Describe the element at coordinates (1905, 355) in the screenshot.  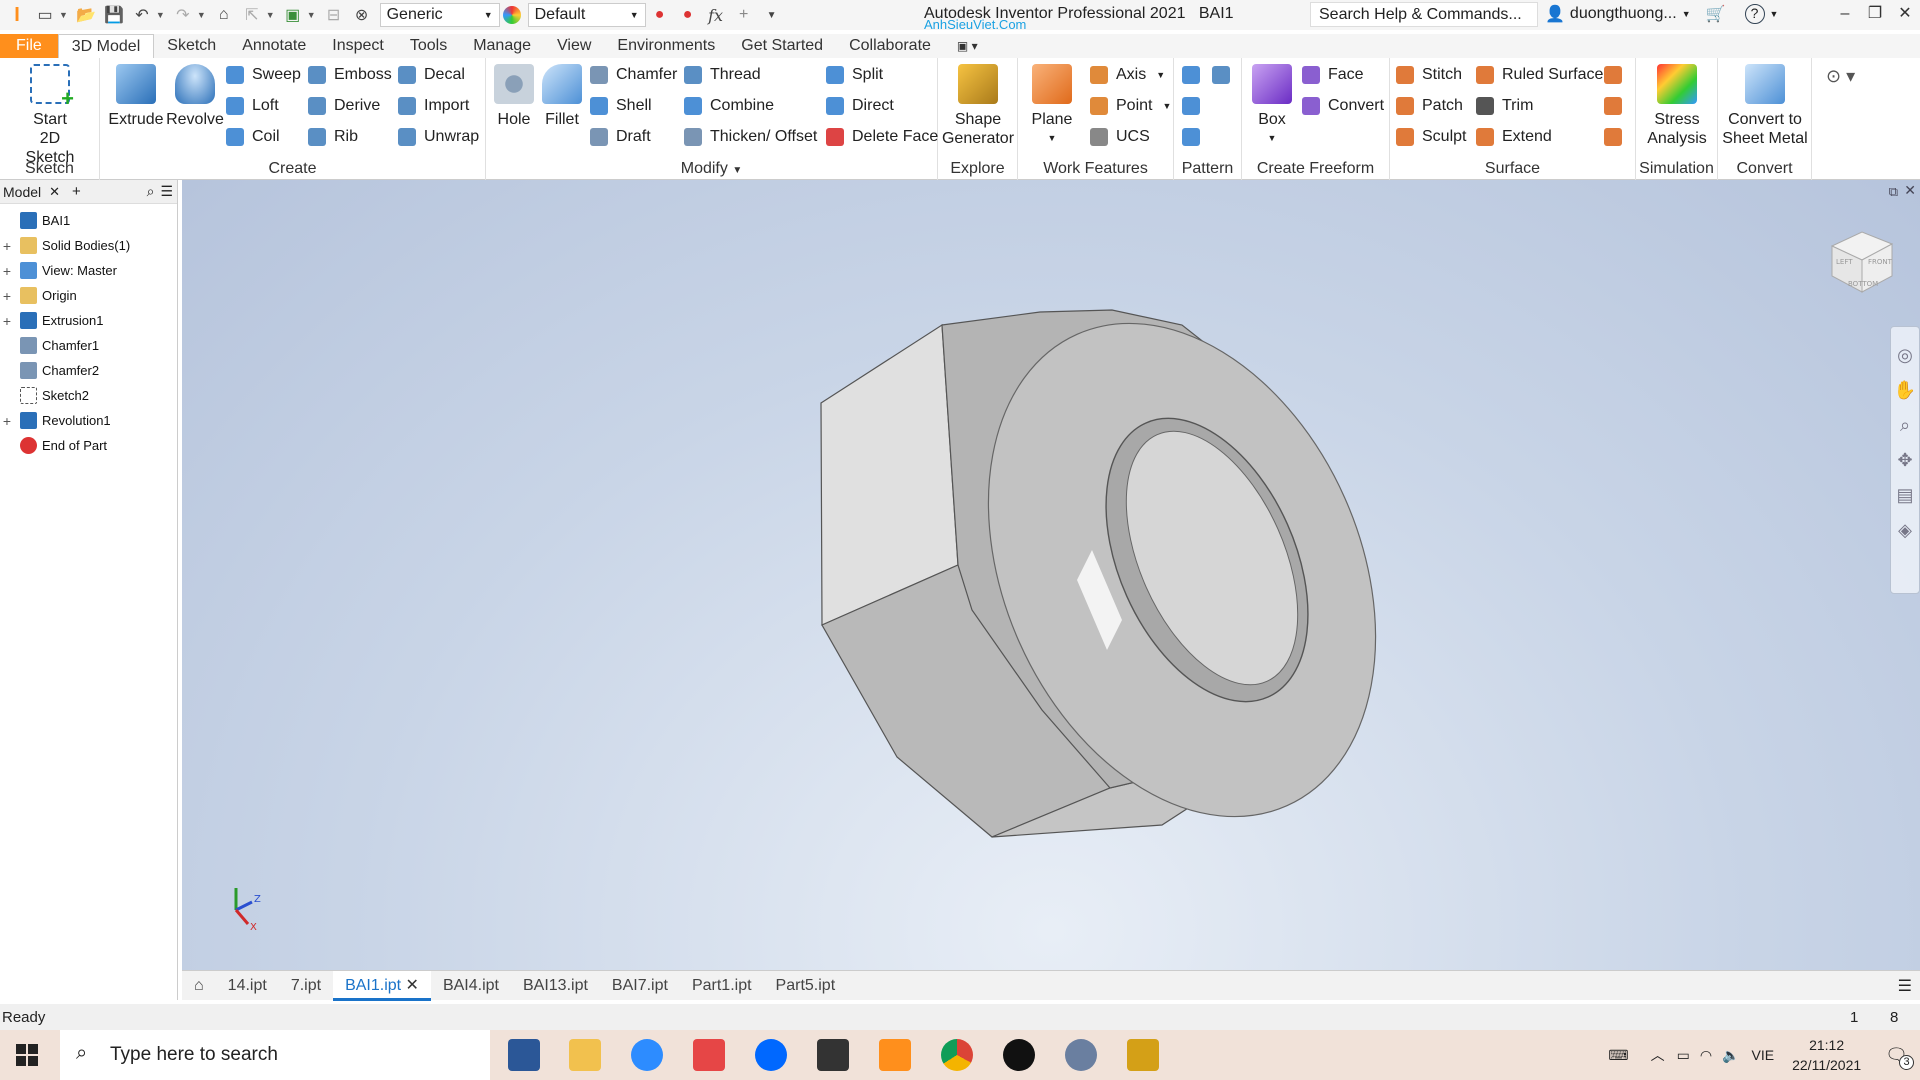
I see `steering-wheel-icon: ◎` at that location.